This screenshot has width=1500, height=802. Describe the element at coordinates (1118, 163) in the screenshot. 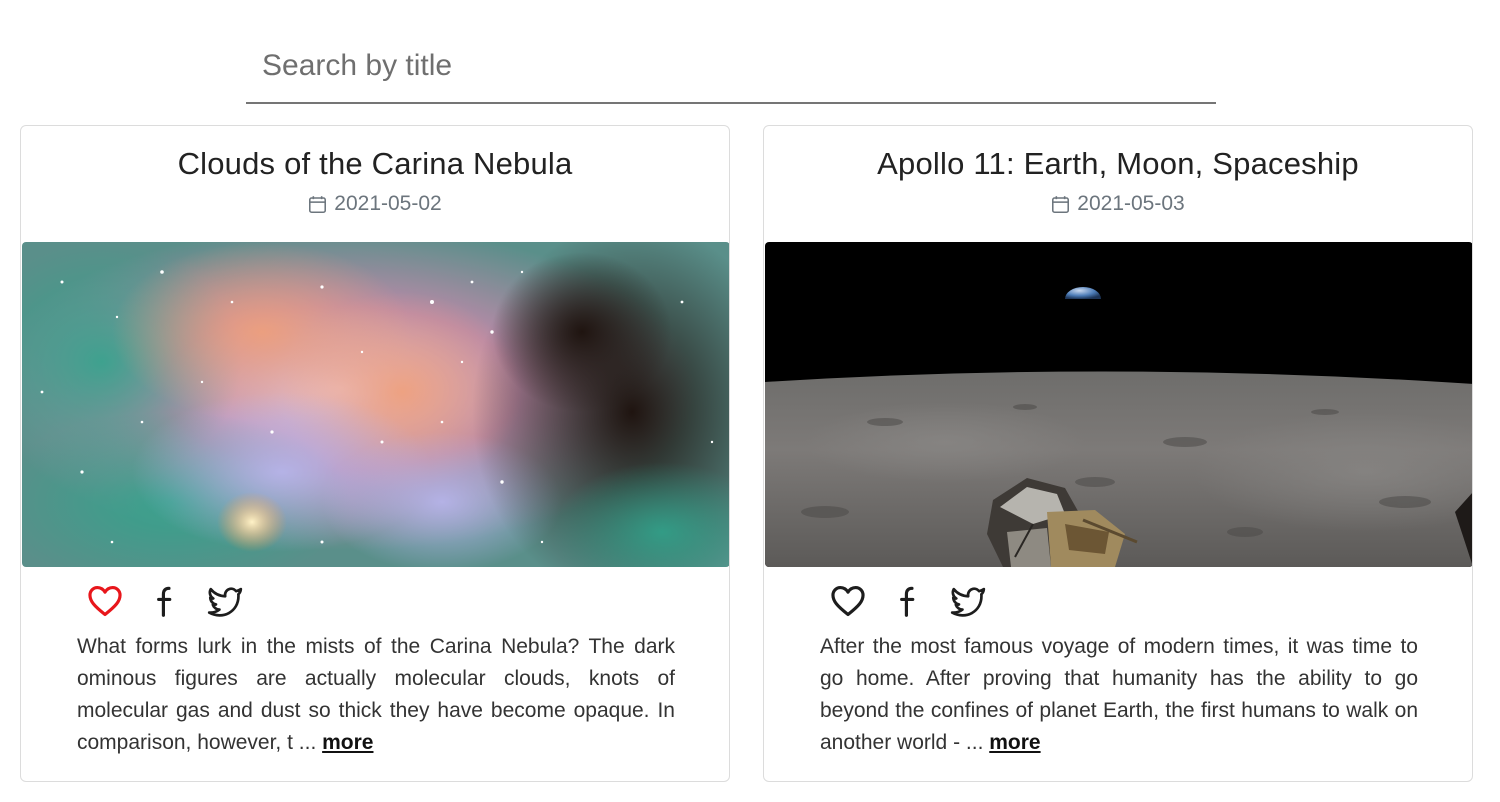

I see `card-title: Apollo 11: Earth, Moon, Spaceship` at that location.